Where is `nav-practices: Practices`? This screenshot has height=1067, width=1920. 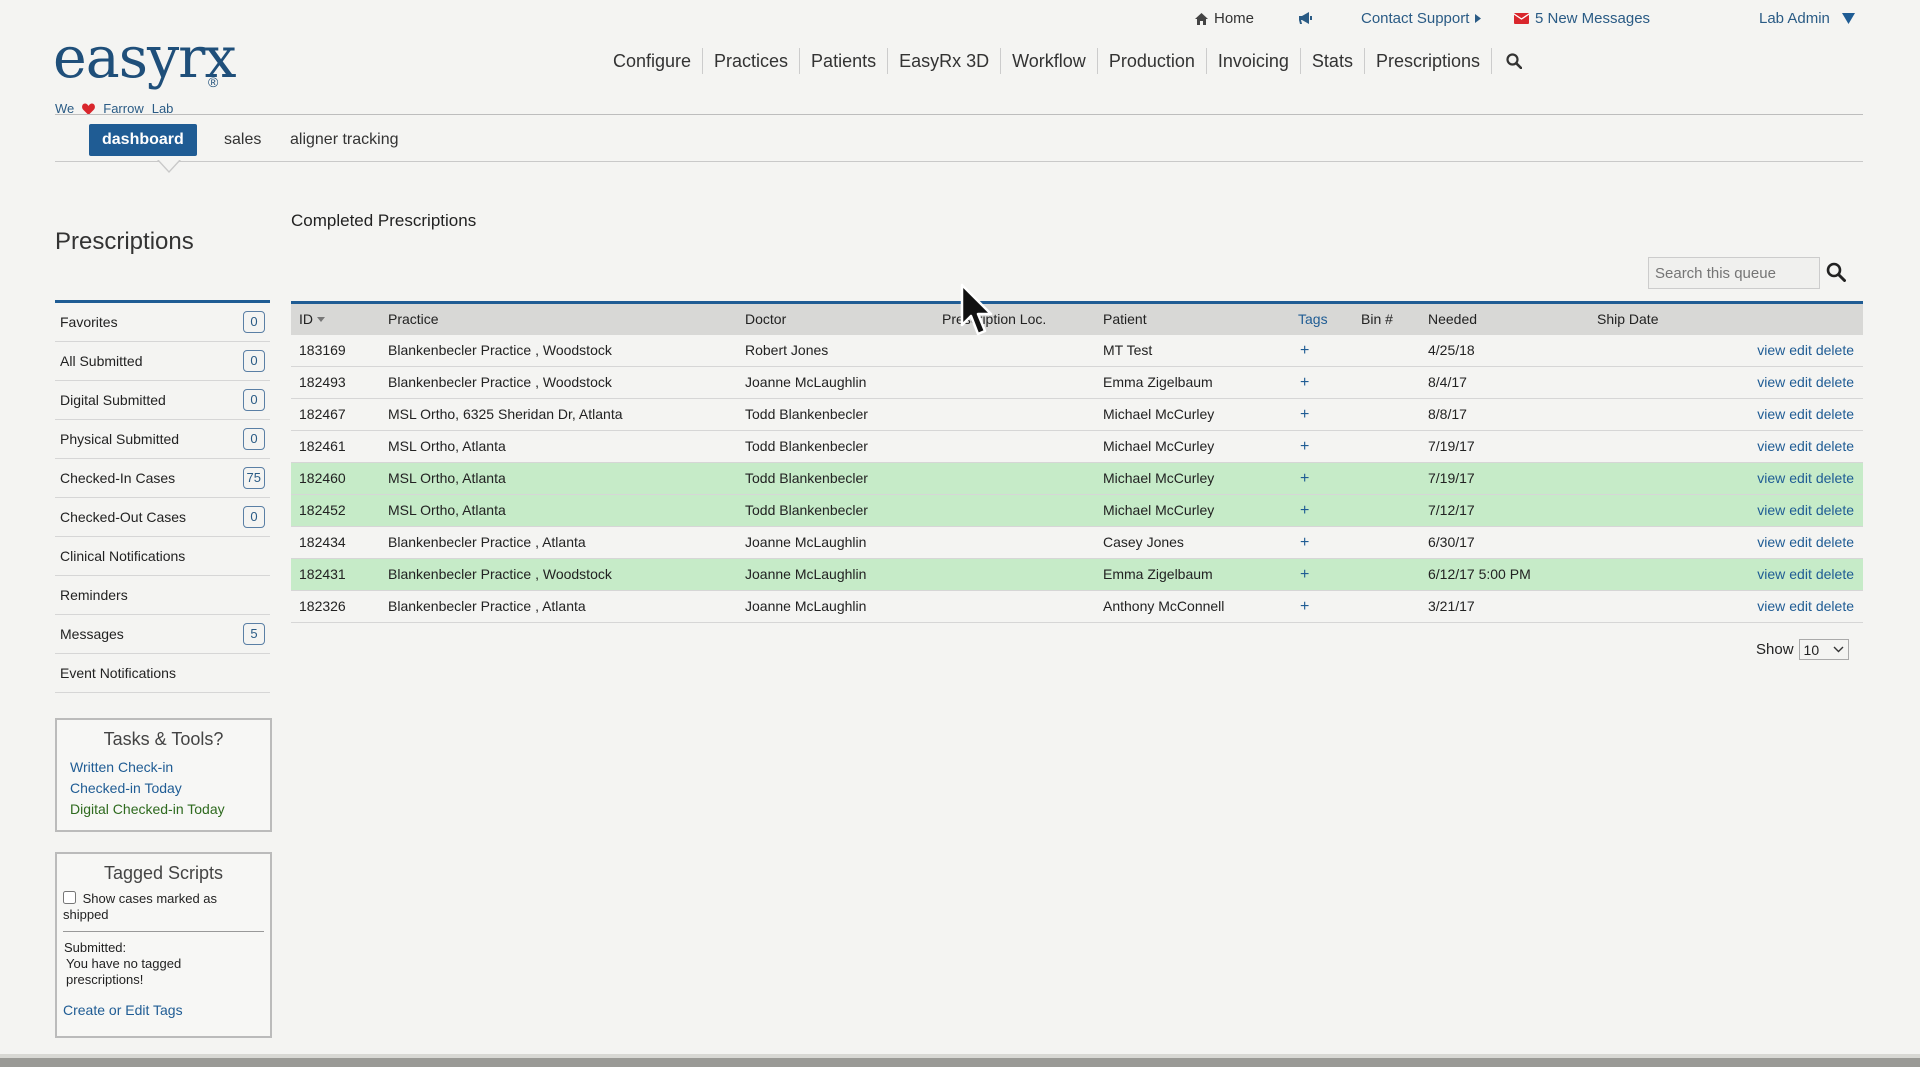 nav-practices: Practices is located at coordinates (750, 61).